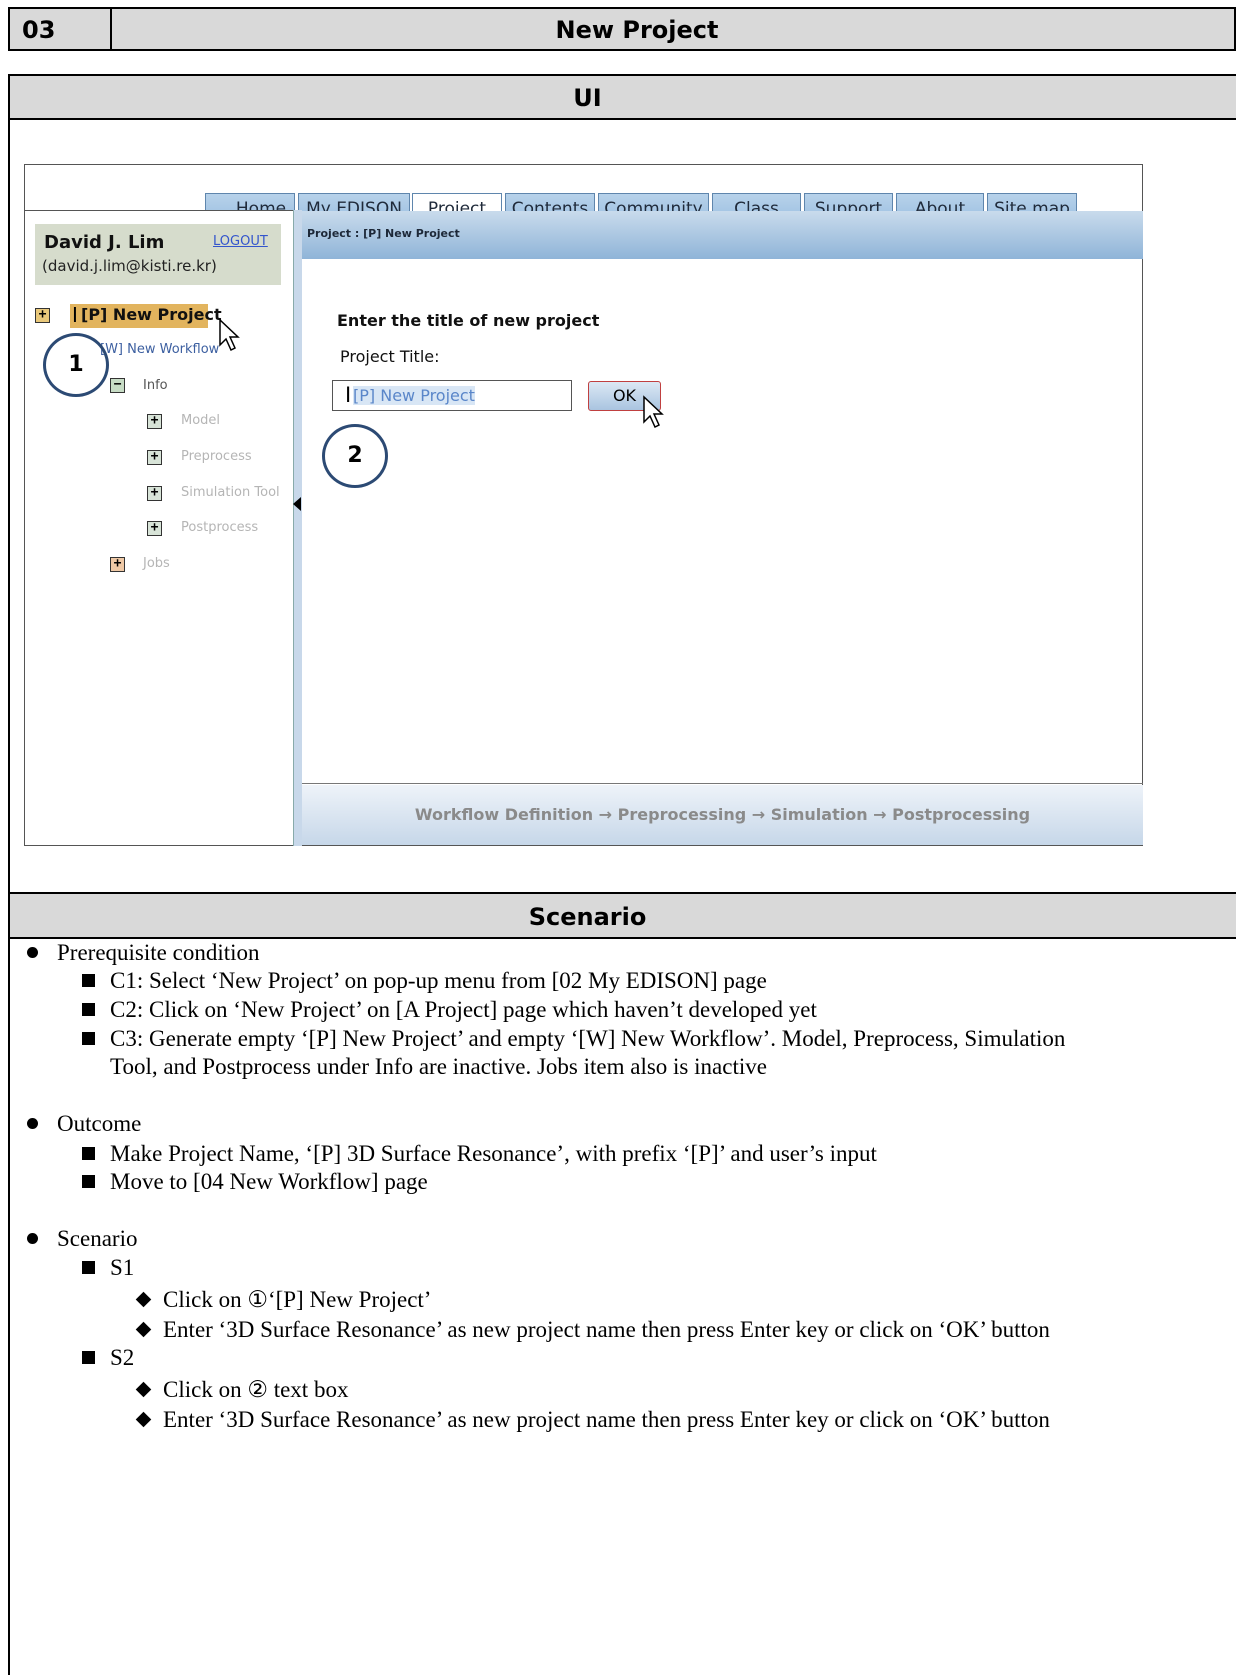 The height and width of the screenshot is (1675, 1236). Describe the element at coordinates (587, 98) in the screenshot. I see `ui-section-title: UI` at that location.